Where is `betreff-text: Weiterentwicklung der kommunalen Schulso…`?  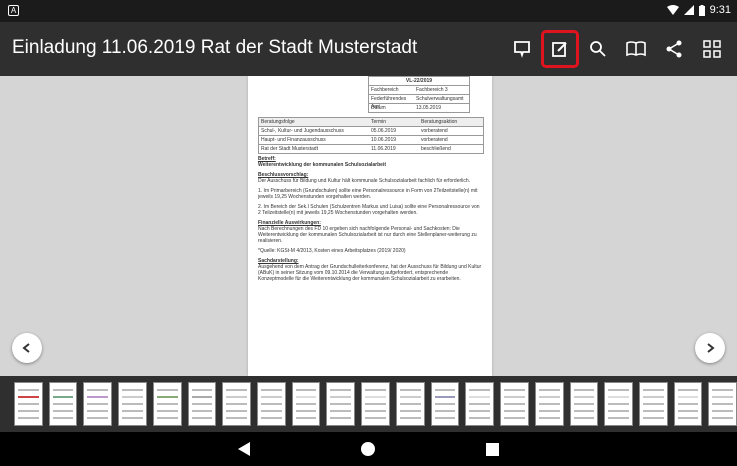 betreff-text: Weiterentwicklung der kommunalen Schulso… is located at coordinates (322, 165).